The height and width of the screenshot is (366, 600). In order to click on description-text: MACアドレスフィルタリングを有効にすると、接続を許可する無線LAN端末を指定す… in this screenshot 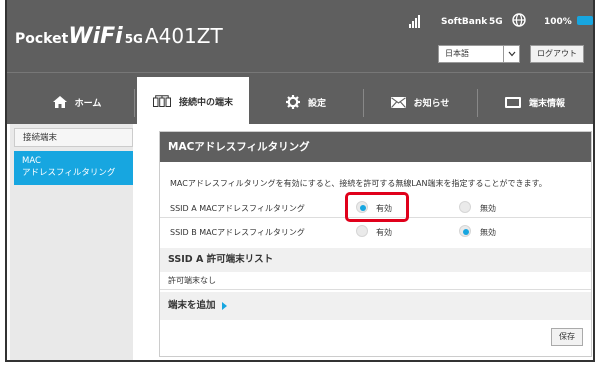, I will do `click(358, 183)`.